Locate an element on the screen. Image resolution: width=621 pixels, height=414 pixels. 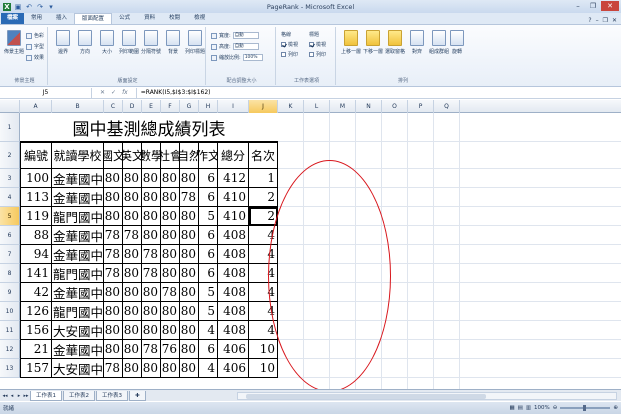
column-header-K: K is located at coordinates (291, 106).